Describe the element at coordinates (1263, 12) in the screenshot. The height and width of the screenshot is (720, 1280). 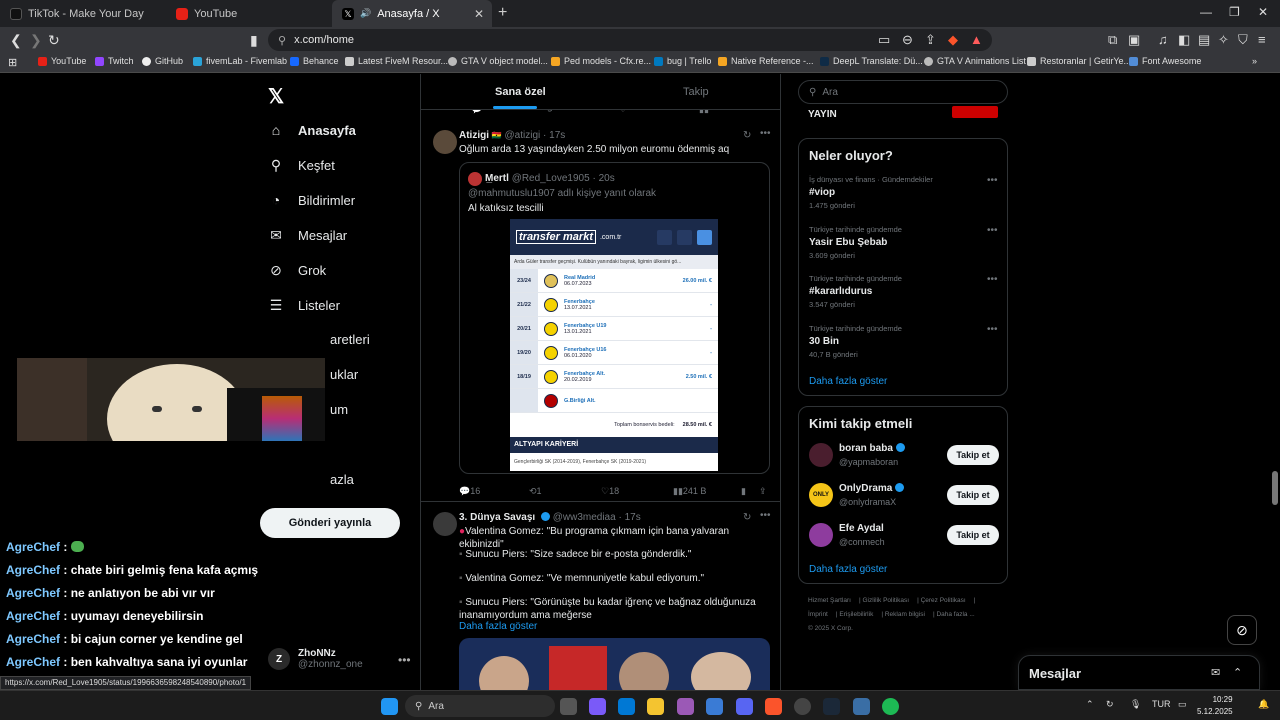
I see `close-window-button: ✕` at that location.